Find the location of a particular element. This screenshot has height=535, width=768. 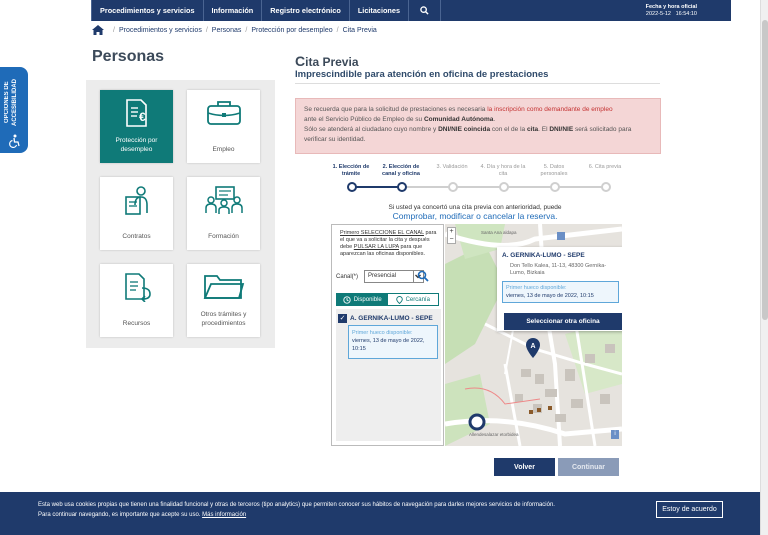

canal-select: Presencial is located at coordinates (389, 276).